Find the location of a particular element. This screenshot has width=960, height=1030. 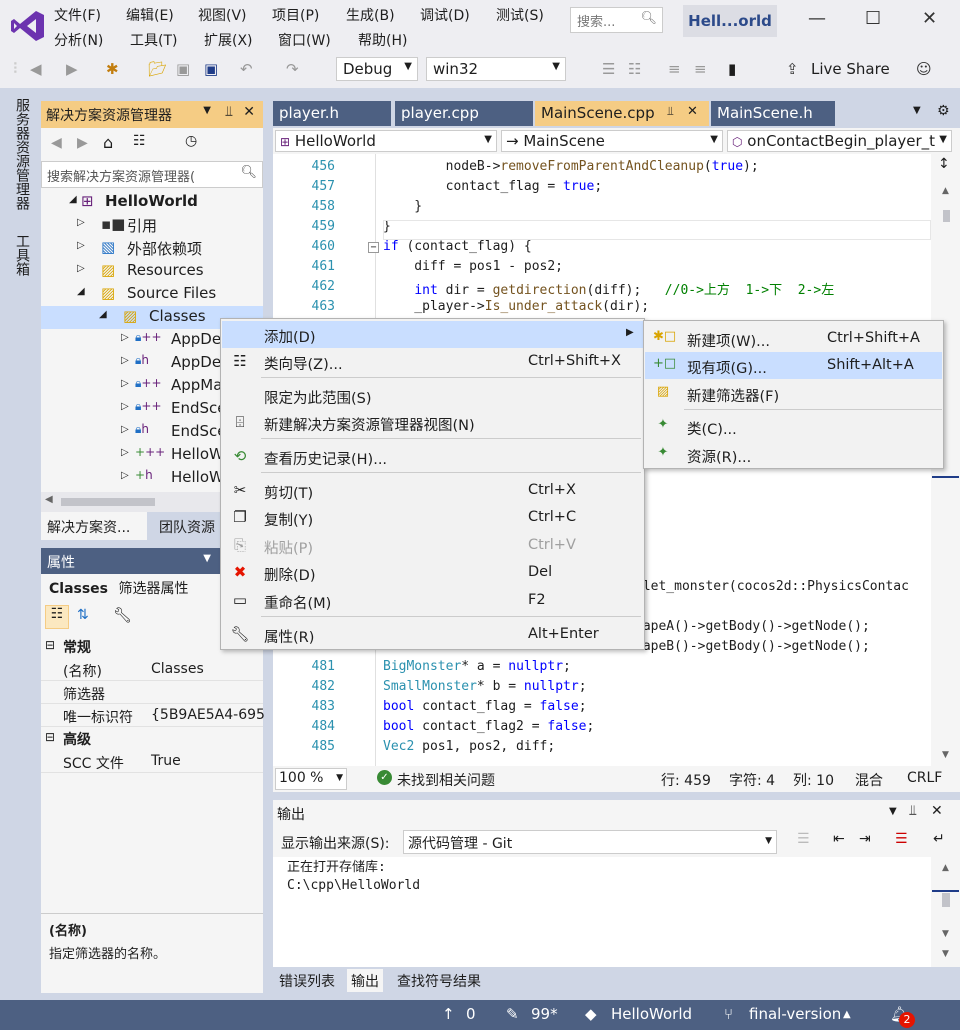

property-row: SCC 文件 True is located at coordinates (152, 761).